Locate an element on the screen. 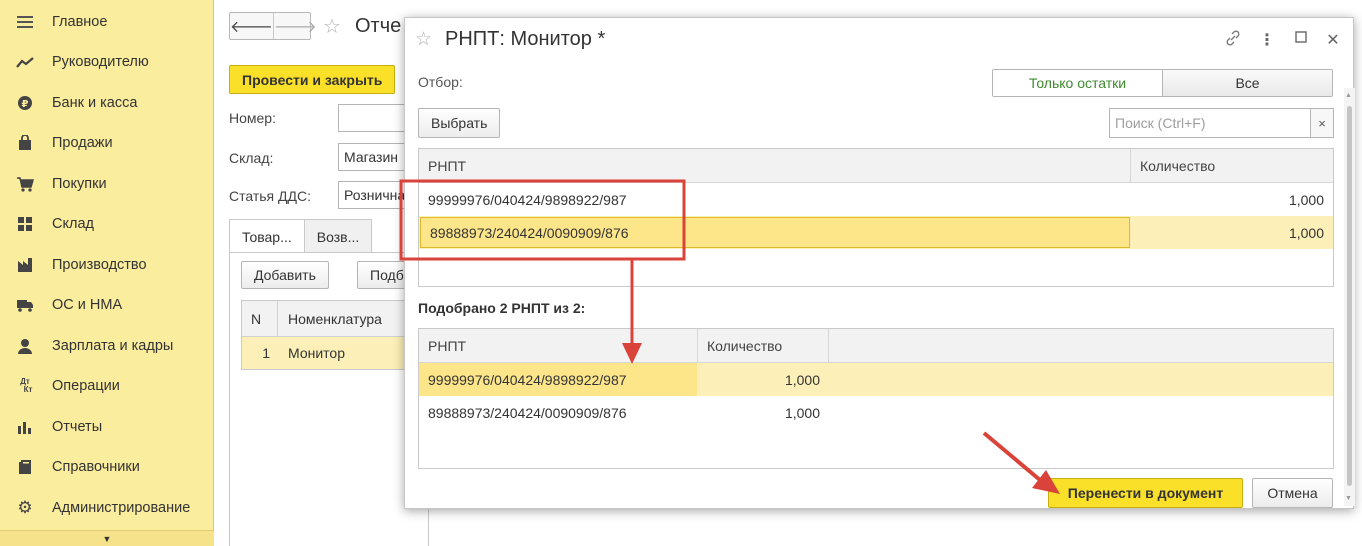 This screenshot has height=546, width=1362. sidebar-item-reports: Отчеты is located at coordinates (107, 427).